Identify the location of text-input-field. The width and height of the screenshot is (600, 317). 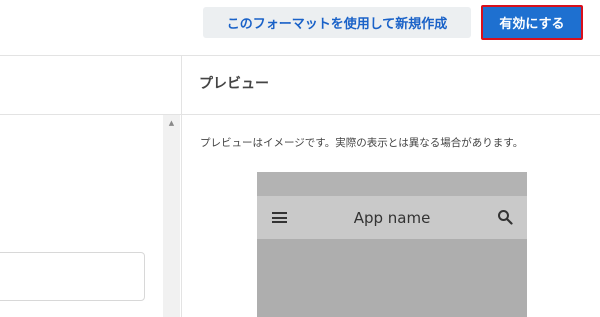
(72, 276).